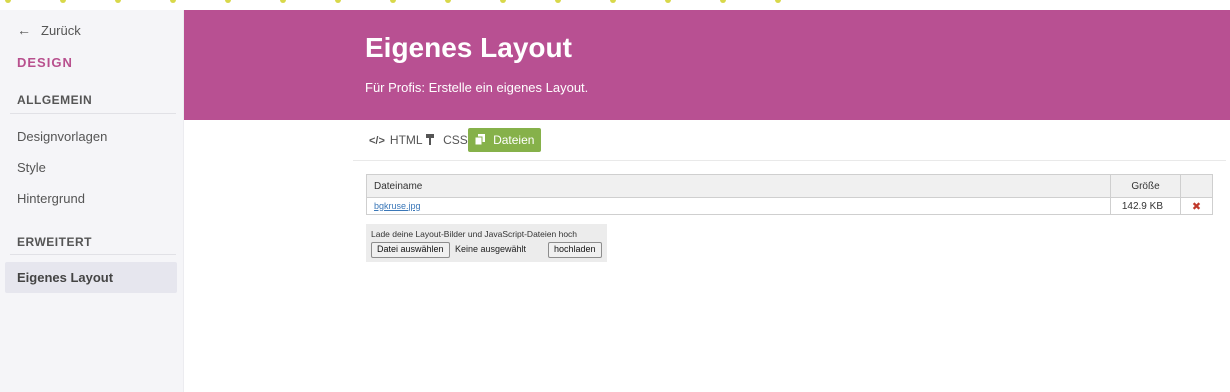 The width and height of the screenshot is (1230, 392). I want to click on file-size-cell: 142.9 KB, so click(1145, 206).